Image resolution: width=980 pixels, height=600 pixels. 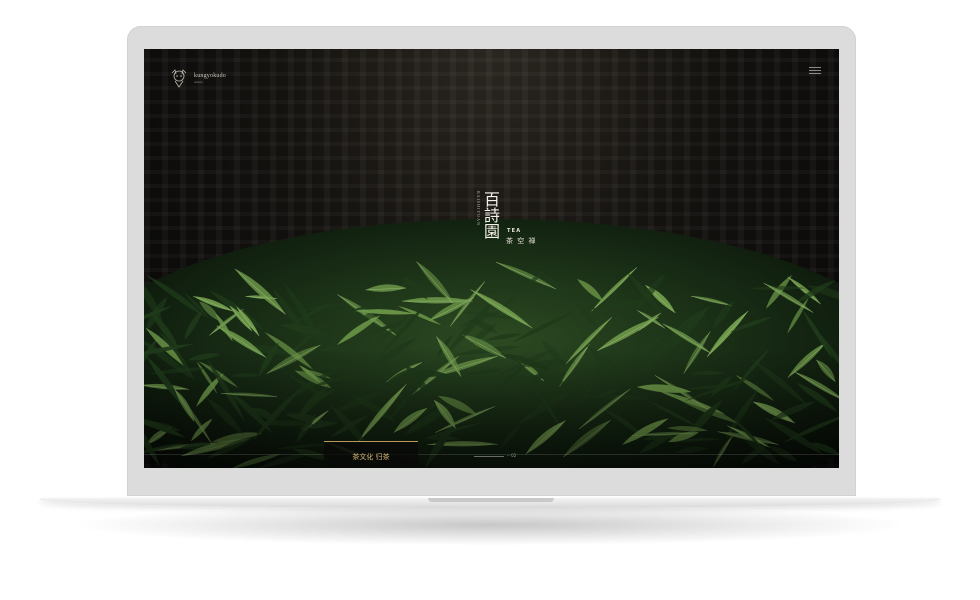 What do you see at coordinates (179, 78) in the screenshot?
I see `crest-icon` at bounding box center [179, 78].